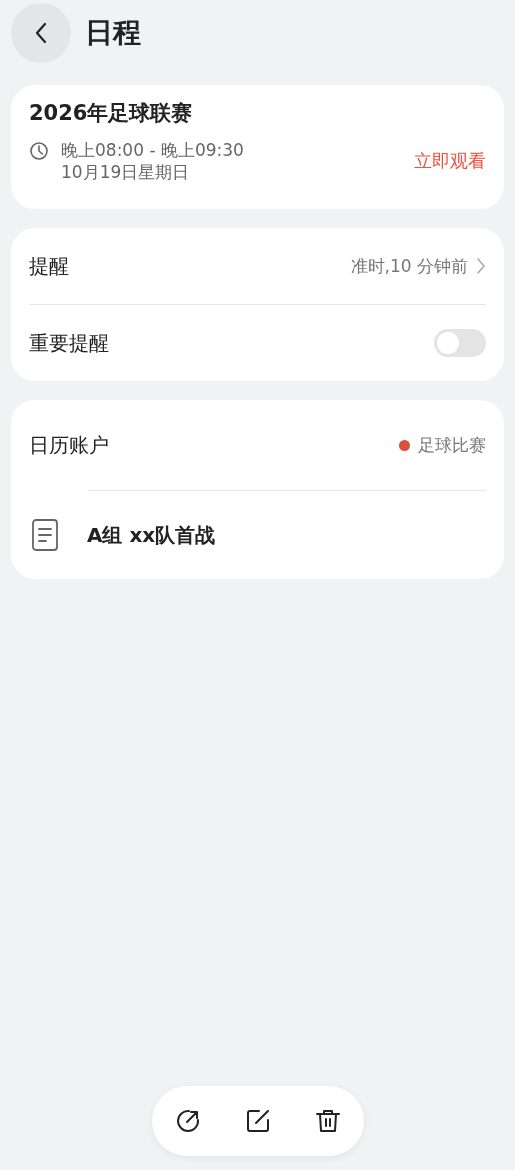  What do you see at coordinates (69, 343) in the screenshot?
I see `important-reminder-label: 重要提醒` at bounding box center [69, 343].